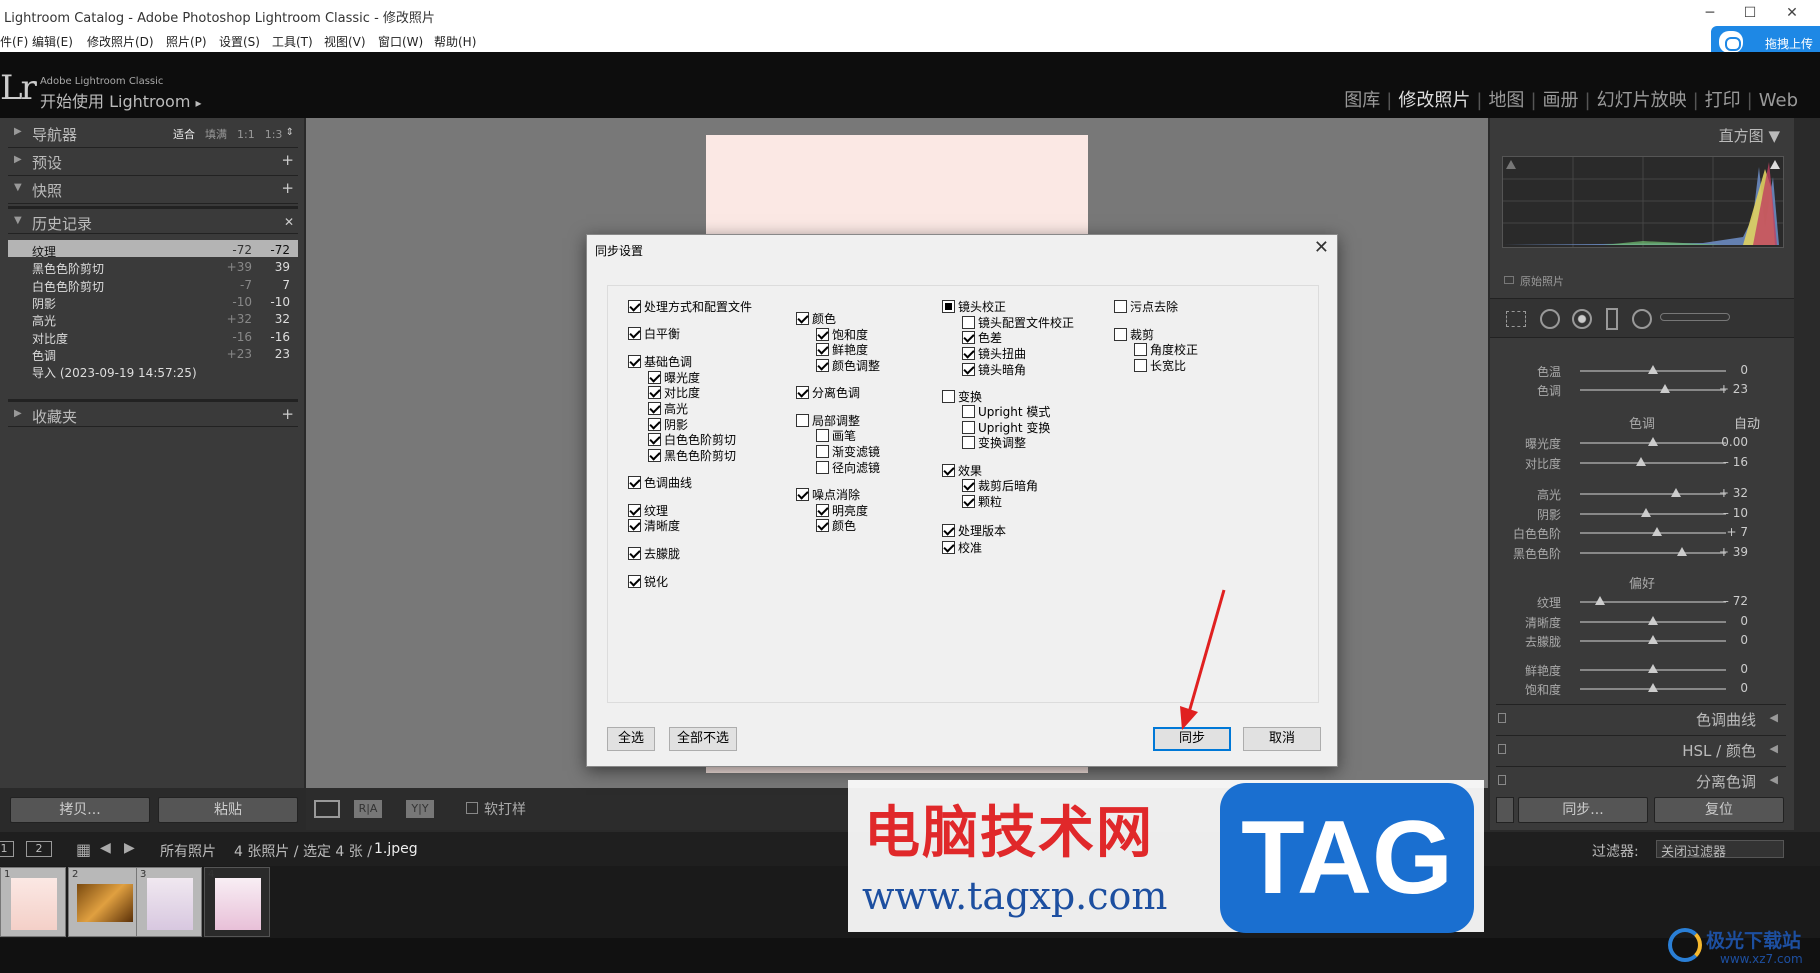  I want to click on history-item: 高光 +32 32, so click(153, 318).